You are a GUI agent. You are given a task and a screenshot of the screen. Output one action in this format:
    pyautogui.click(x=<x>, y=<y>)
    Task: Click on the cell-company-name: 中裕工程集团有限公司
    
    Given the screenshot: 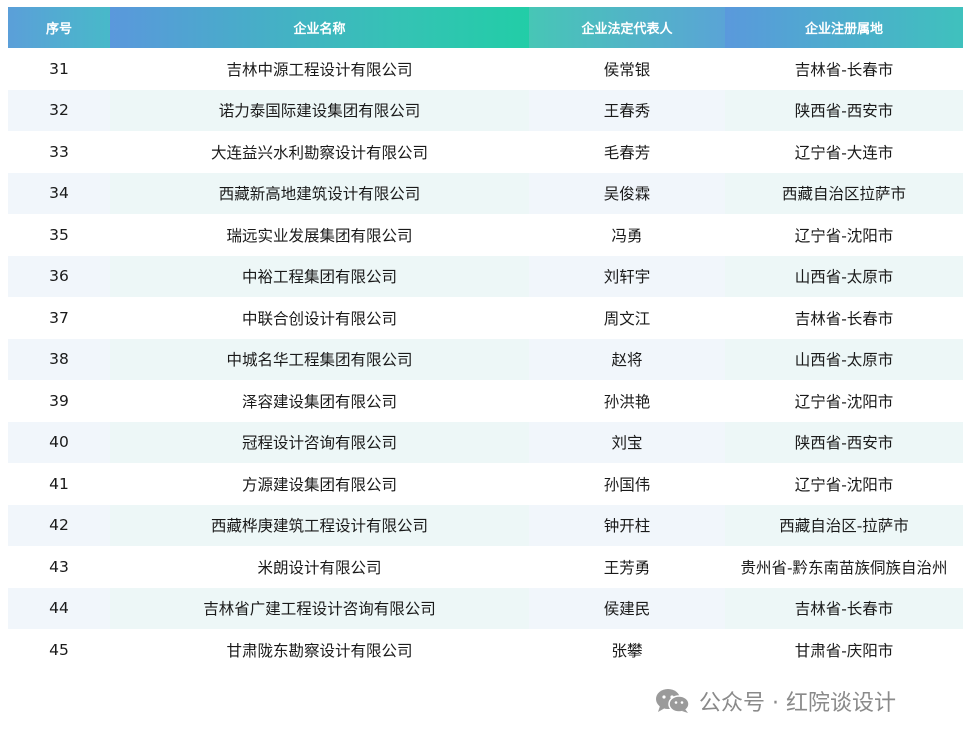 What is the action you would take?
    pyautogui.click(x=319, y=276)
    